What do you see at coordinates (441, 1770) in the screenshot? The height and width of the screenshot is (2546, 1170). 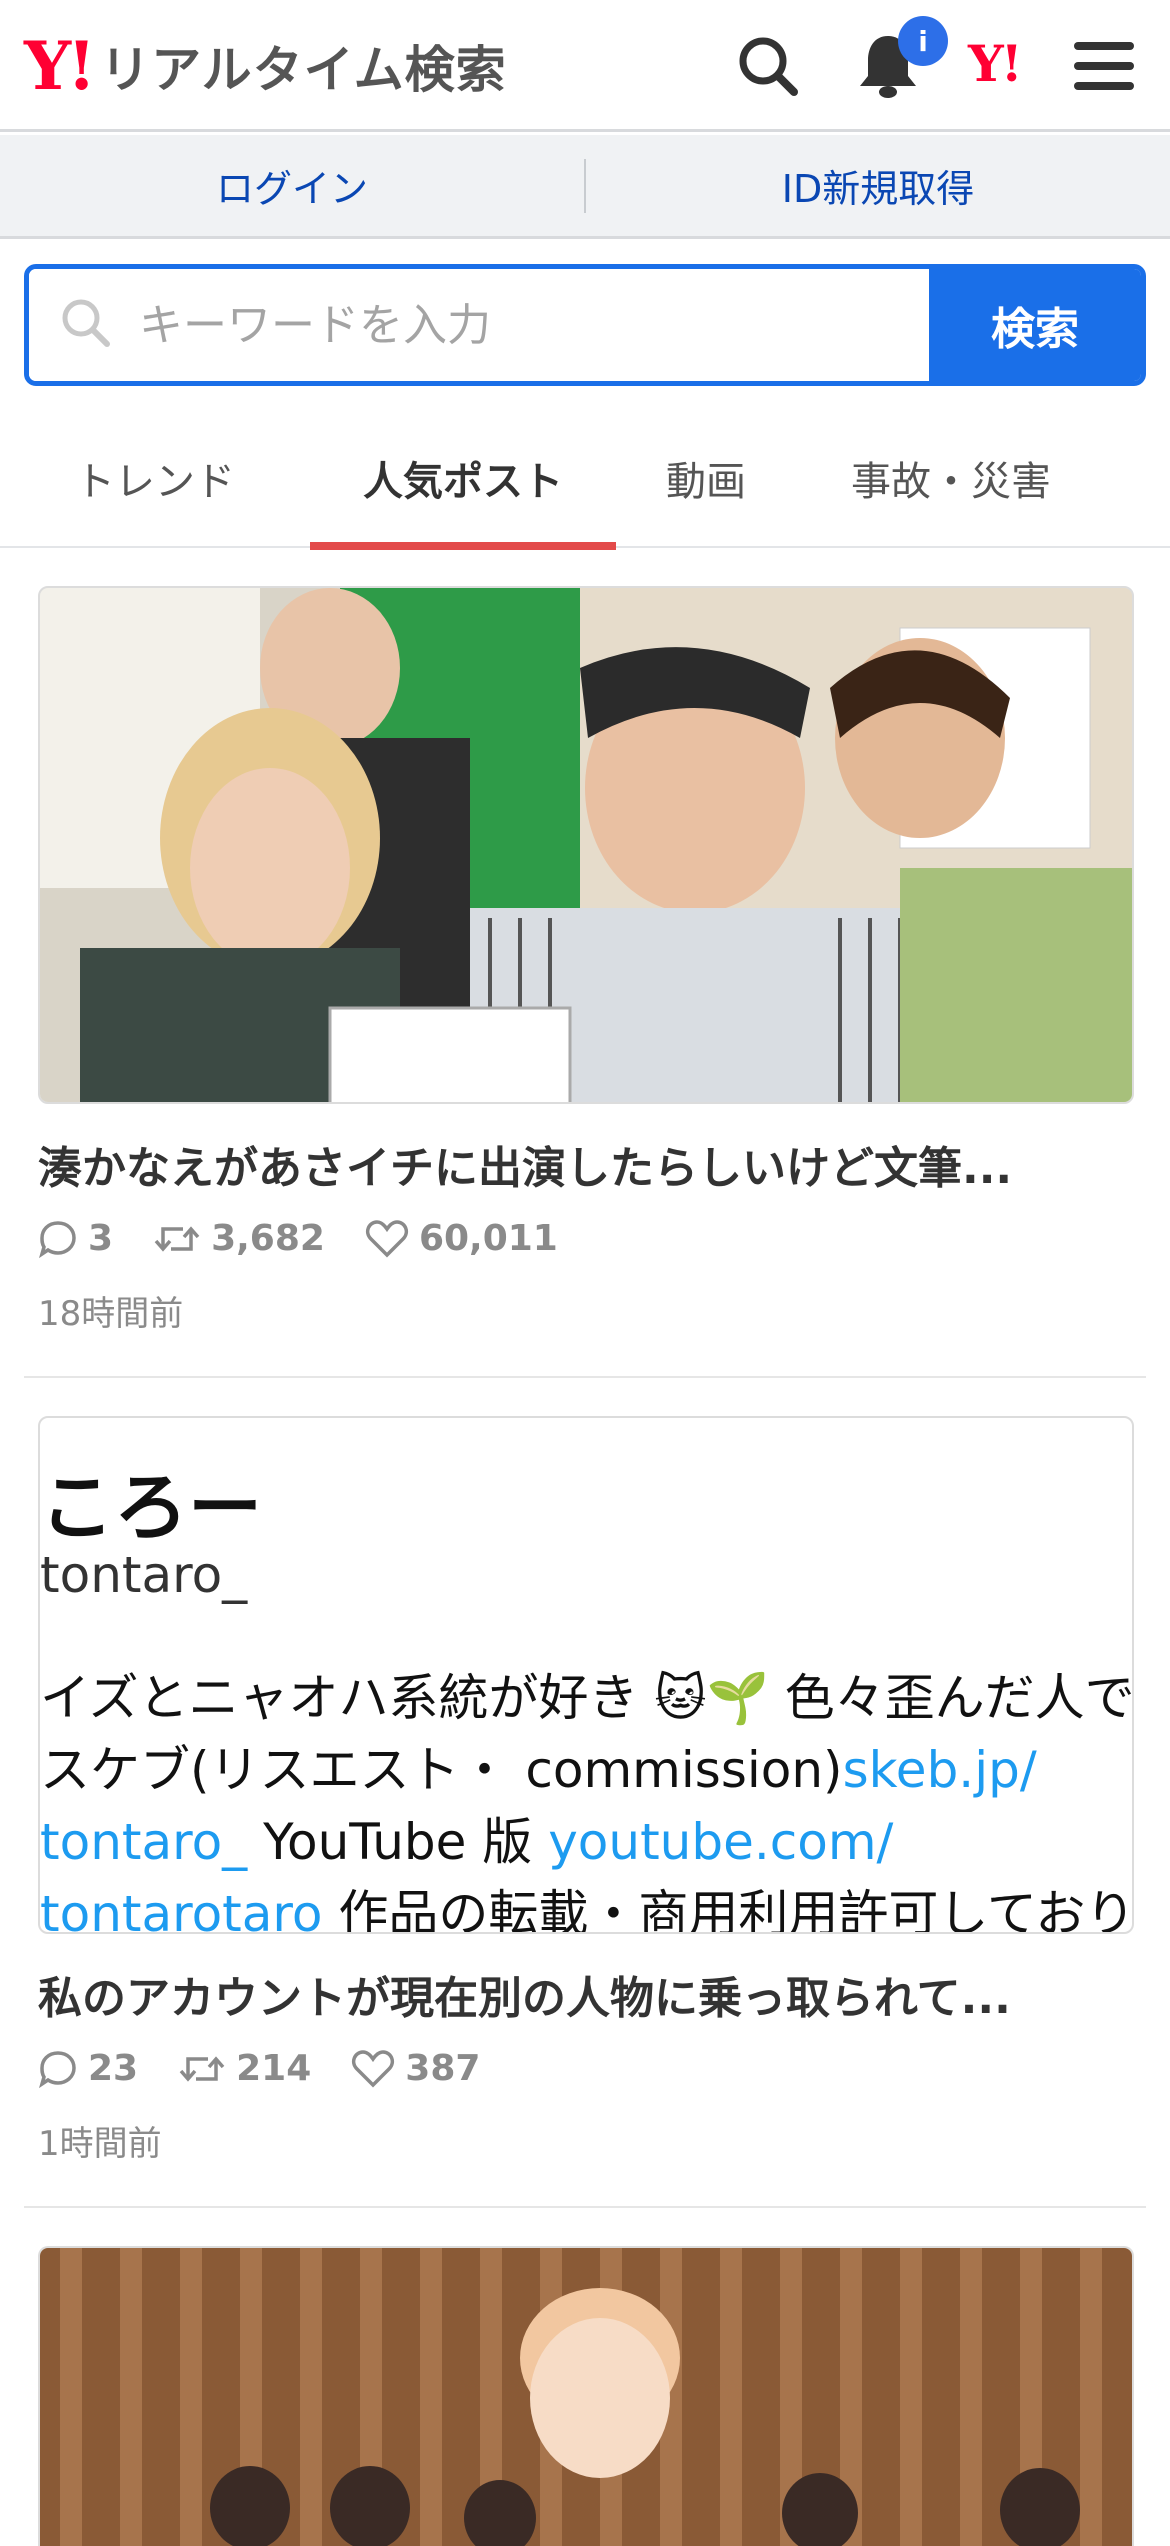 I see `screenshot-text: スケブ(リスエスト・ commission)` at bounding box center [441, 1770].